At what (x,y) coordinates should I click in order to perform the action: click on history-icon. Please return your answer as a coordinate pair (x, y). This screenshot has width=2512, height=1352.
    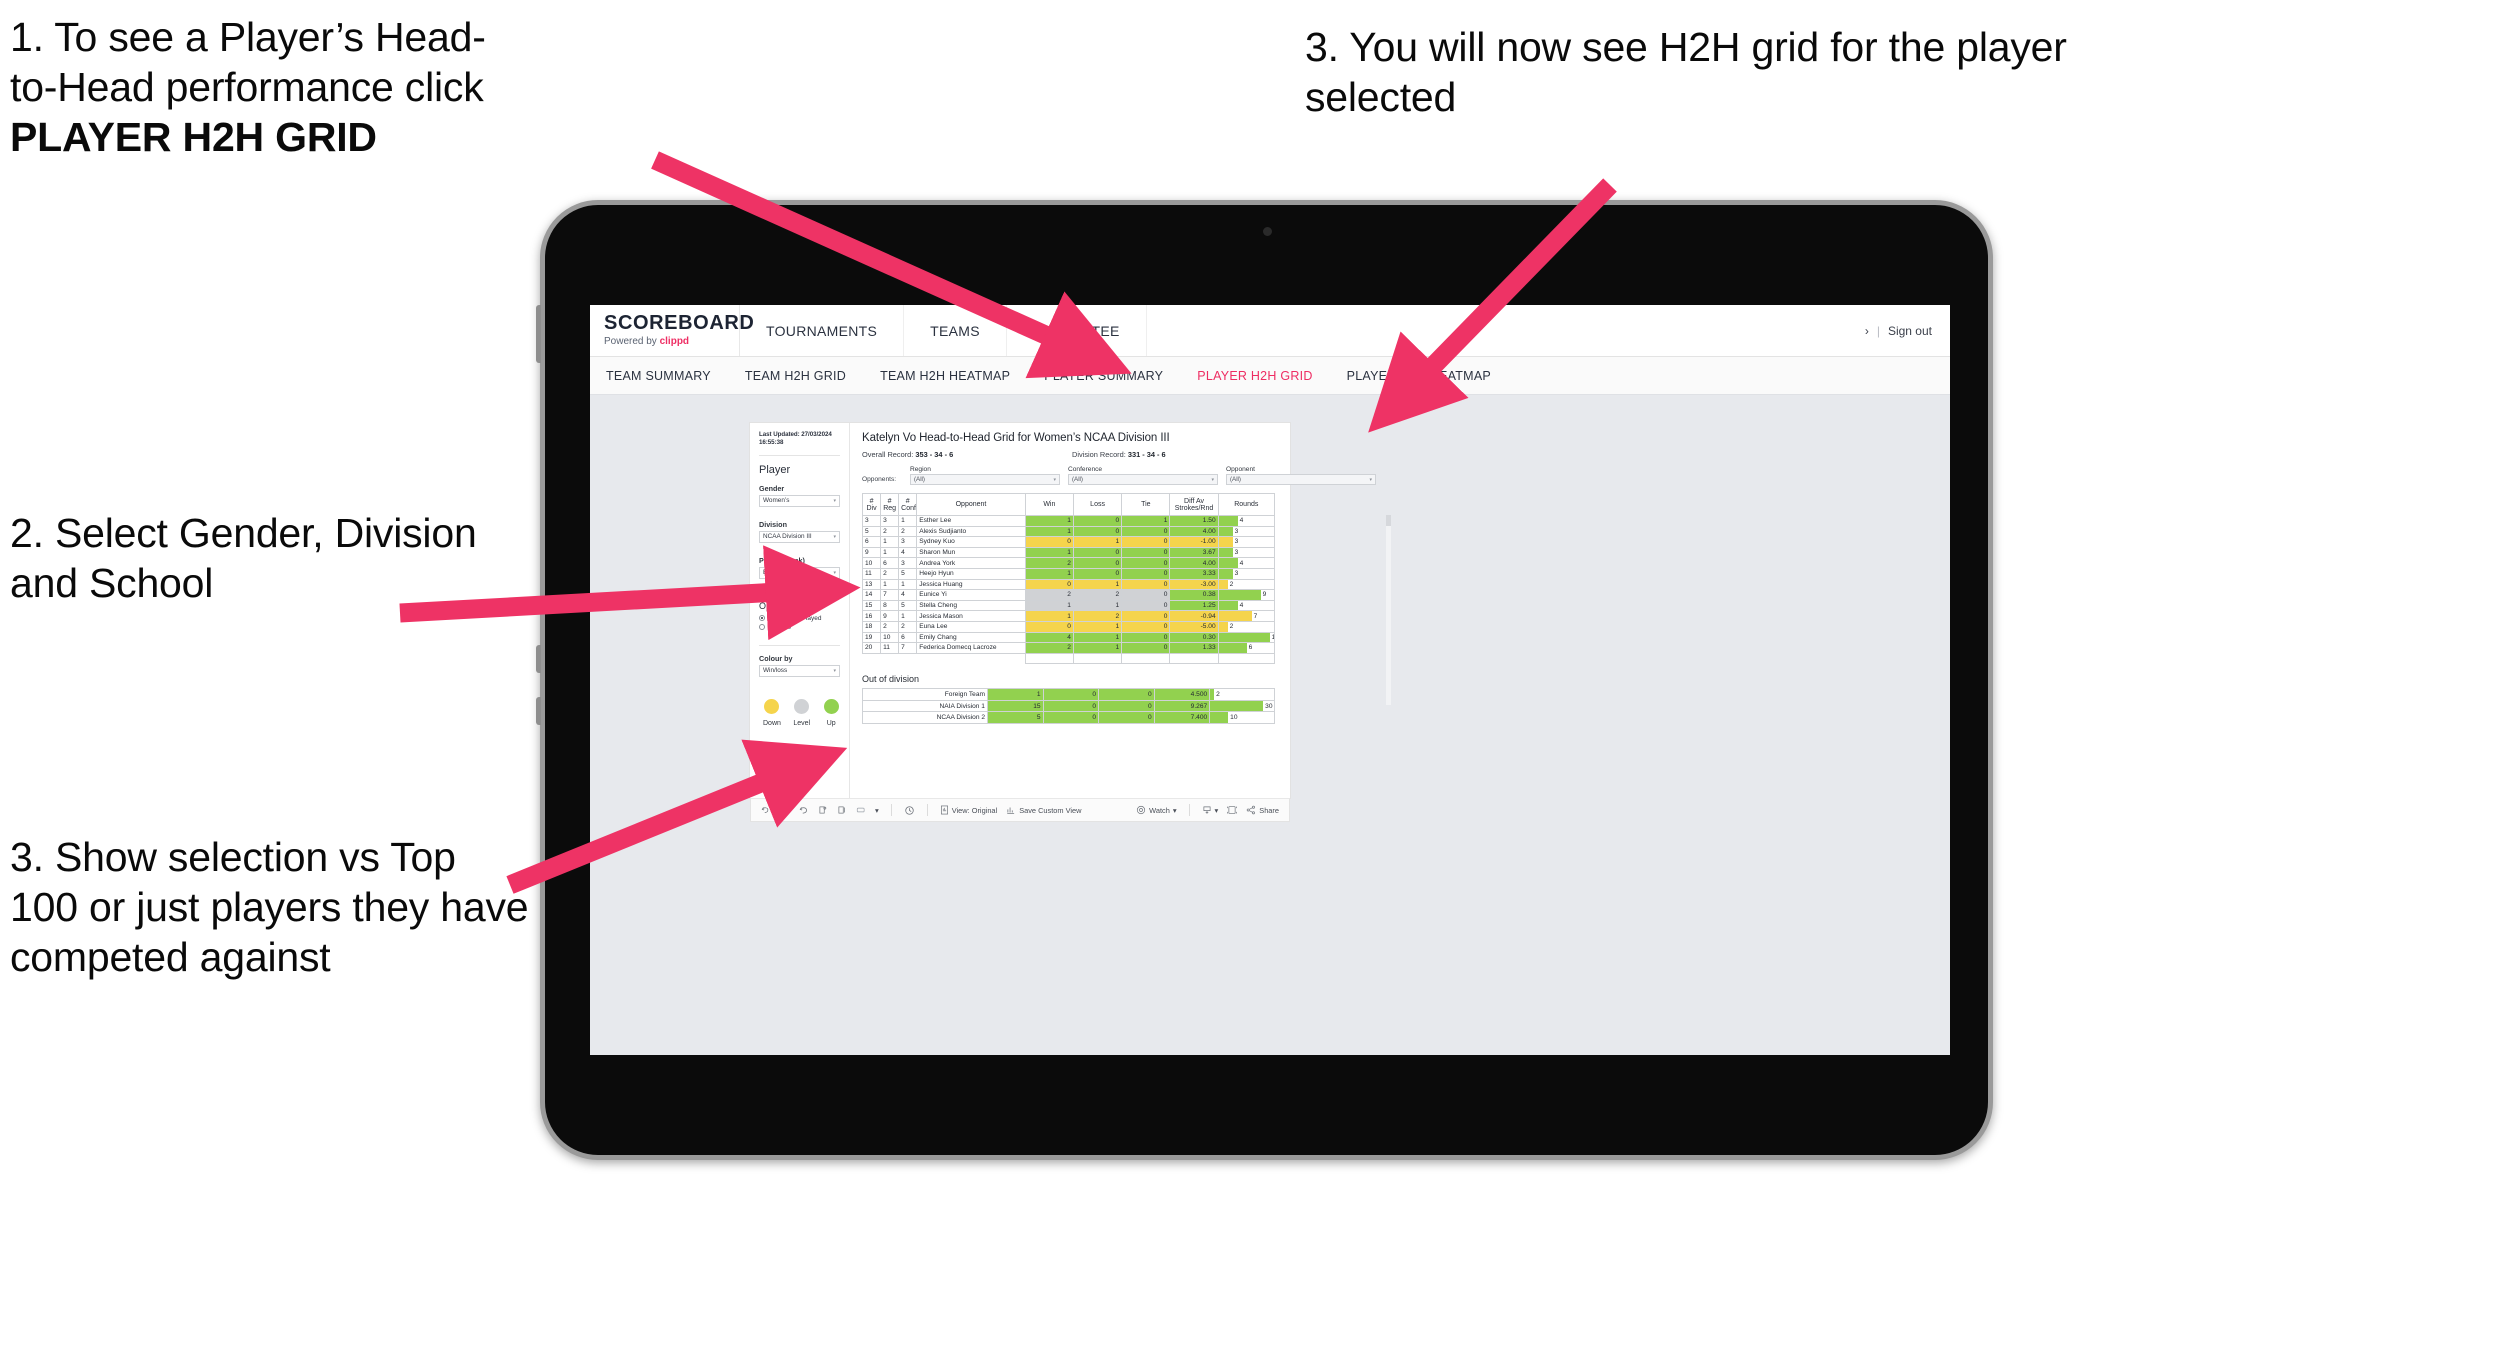
    Looking at the image, I should click on (909, 810).